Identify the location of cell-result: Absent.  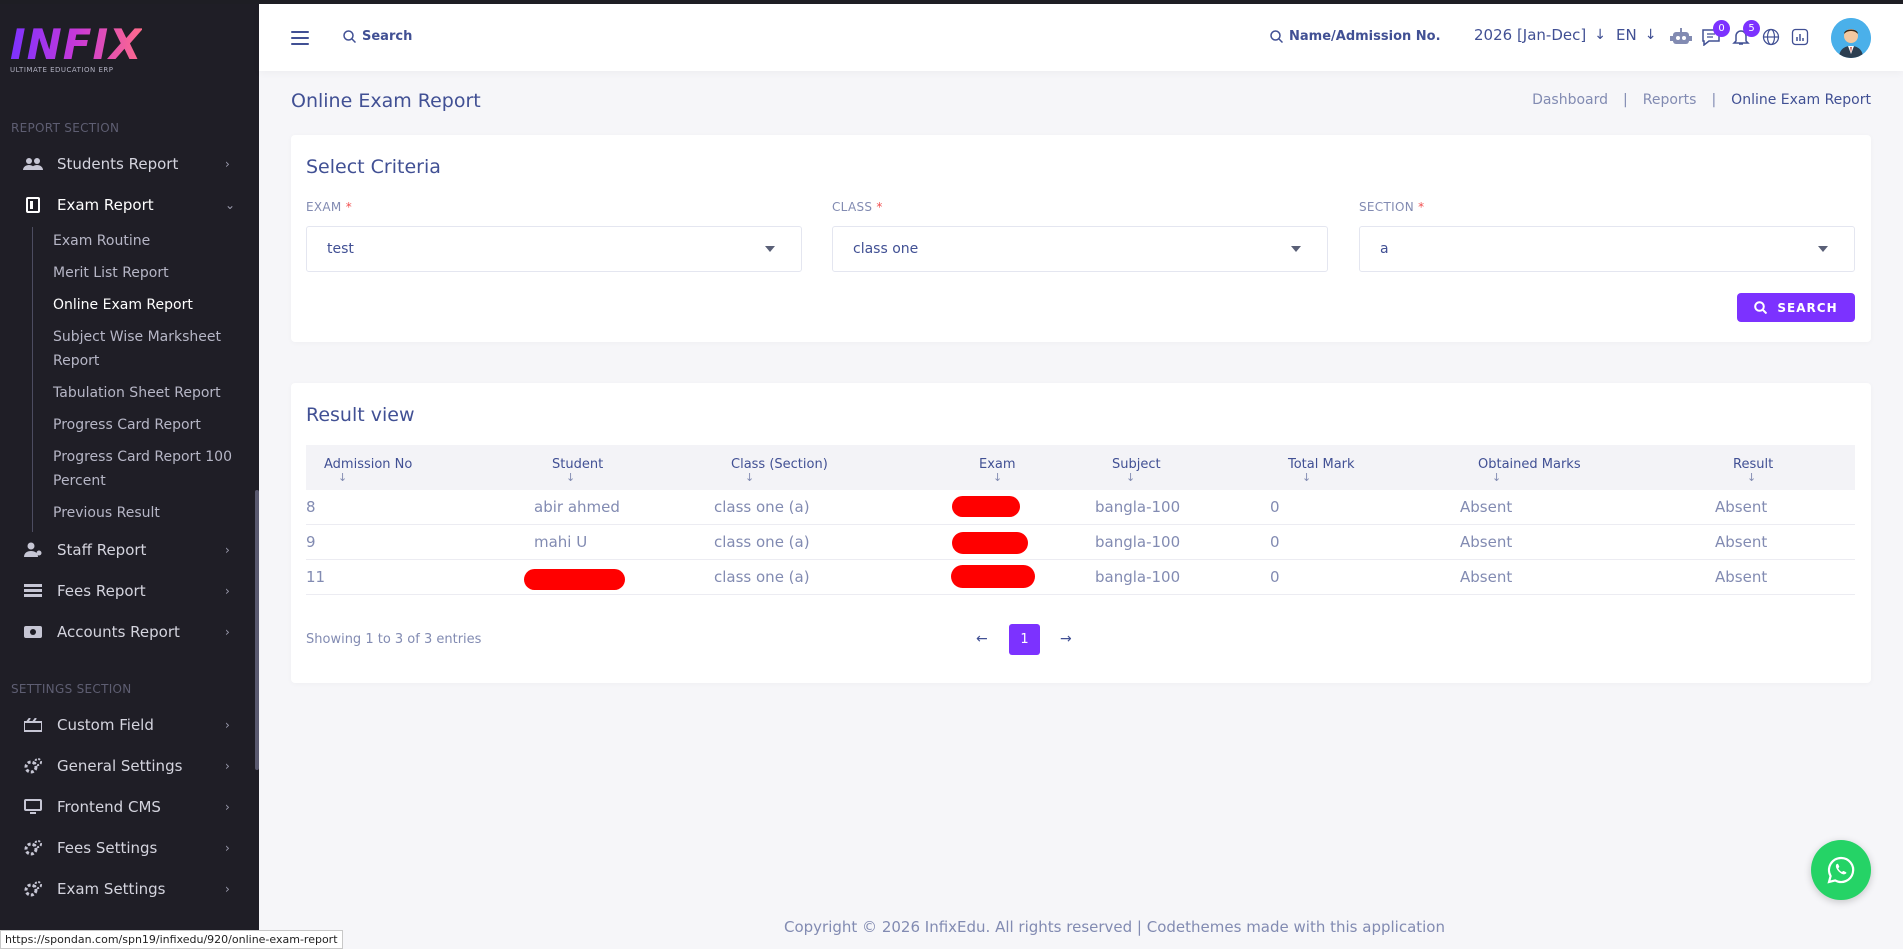
(1741, 507).